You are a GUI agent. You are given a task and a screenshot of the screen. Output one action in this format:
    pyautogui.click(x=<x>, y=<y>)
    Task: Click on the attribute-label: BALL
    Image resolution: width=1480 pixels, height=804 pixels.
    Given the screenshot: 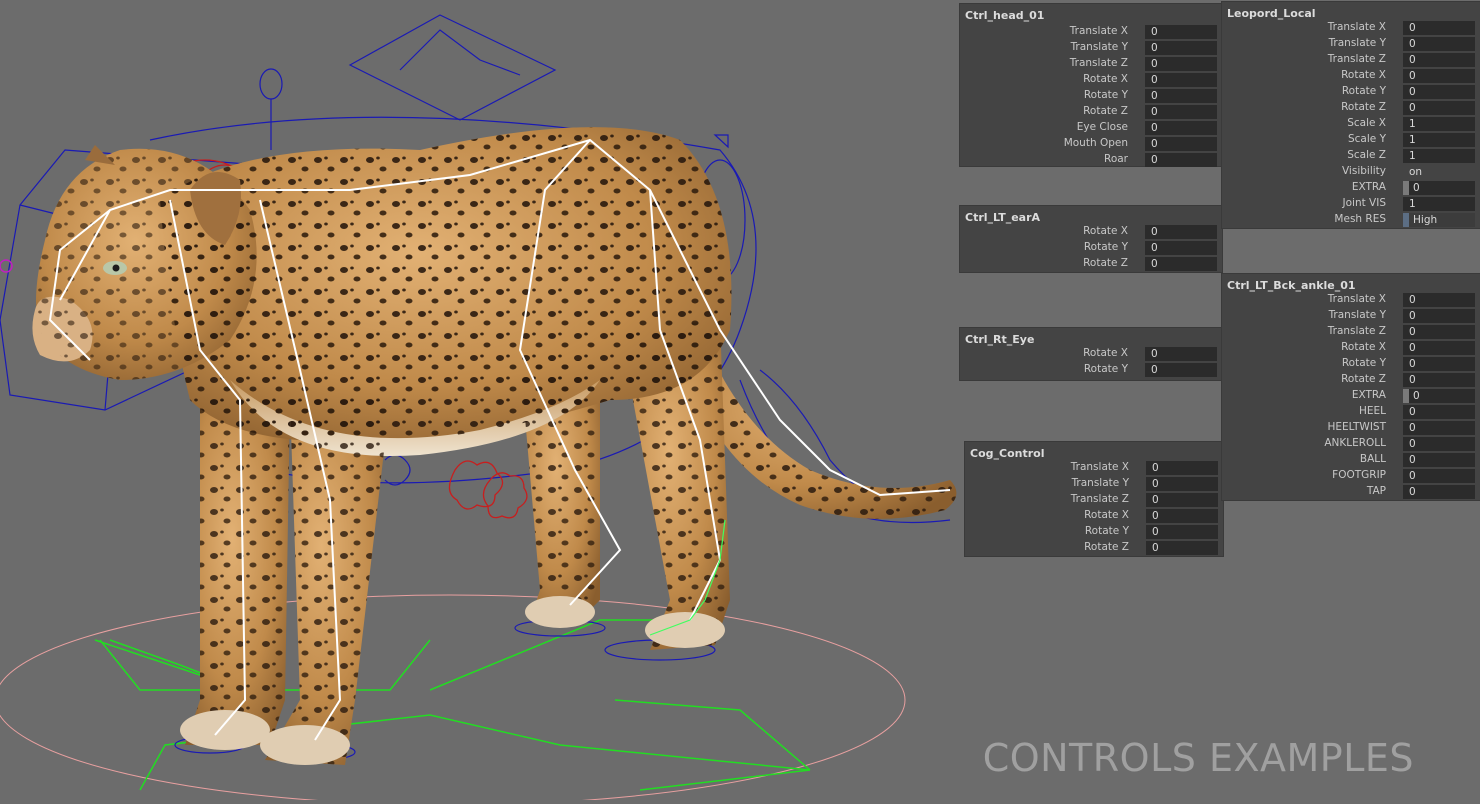 What is the action you would take?
    pyautogui.click(x=1372, y=459)
    